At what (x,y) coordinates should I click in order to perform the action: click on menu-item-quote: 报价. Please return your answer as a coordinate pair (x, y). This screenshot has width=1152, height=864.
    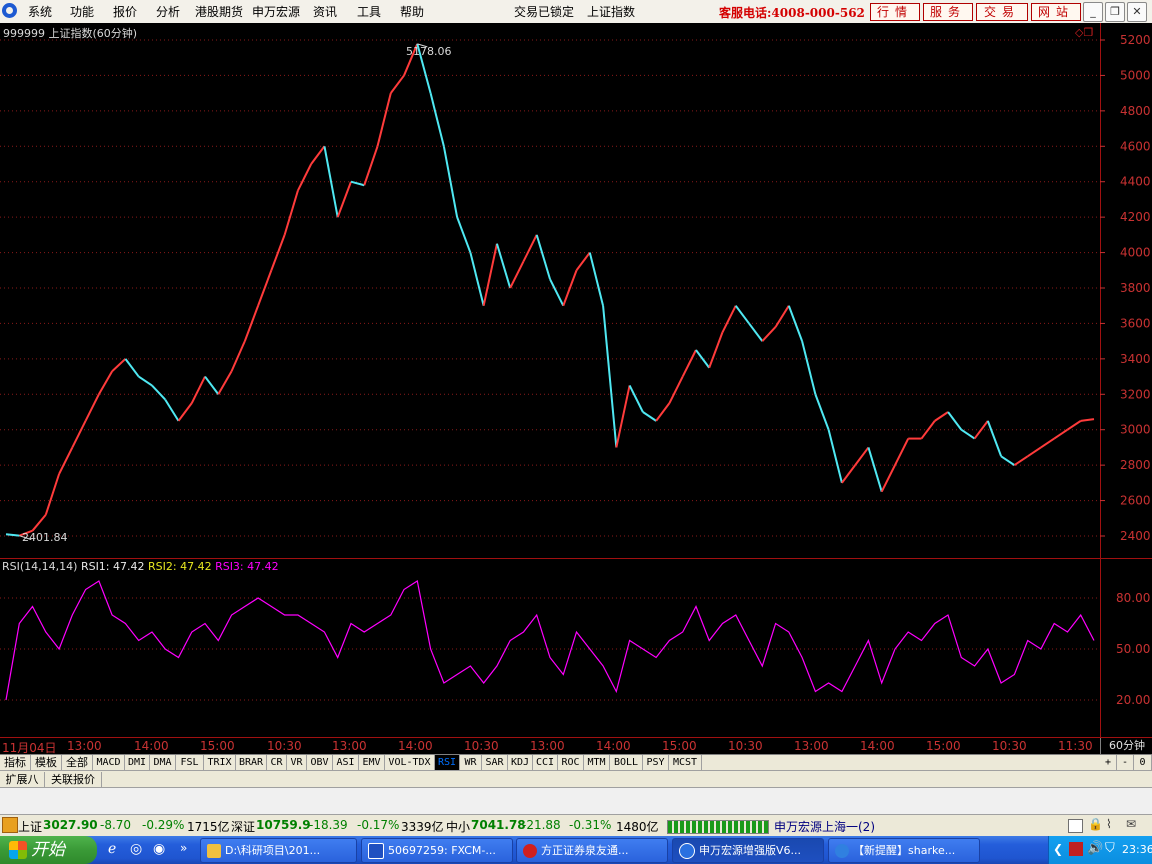
    Looking at the image, I should click on (125, 11).